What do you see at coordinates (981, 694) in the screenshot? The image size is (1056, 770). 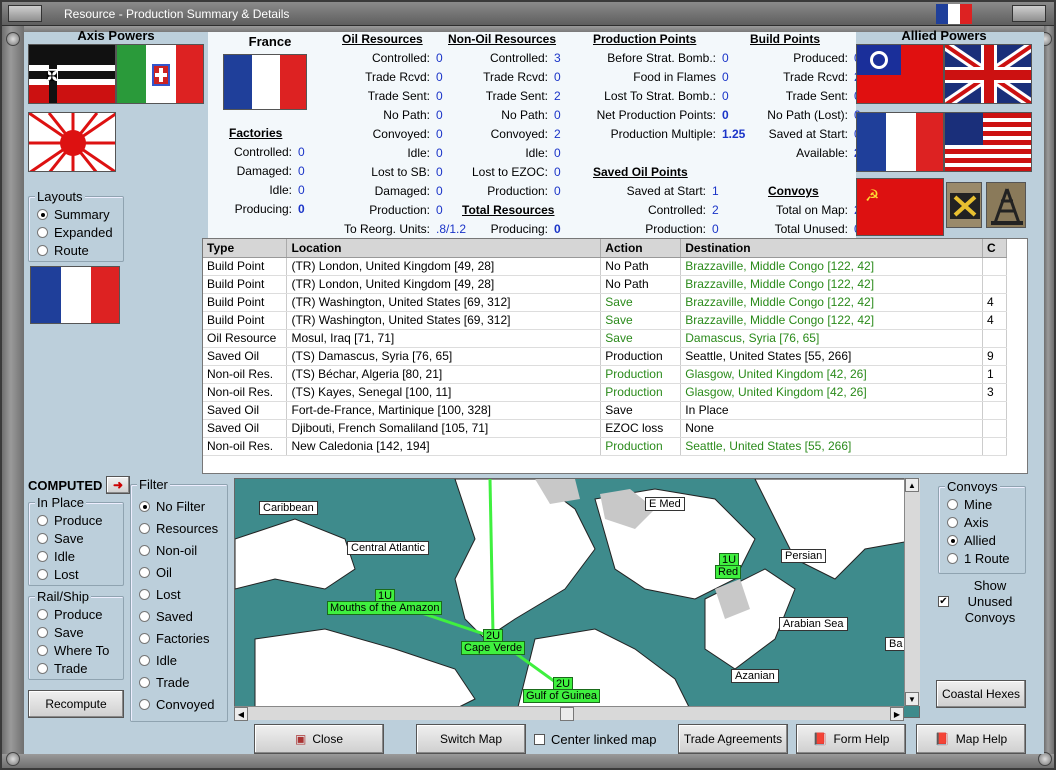 I see `coastal-hexes-button: Coastal Hexes` at bounding box center [981, 694].